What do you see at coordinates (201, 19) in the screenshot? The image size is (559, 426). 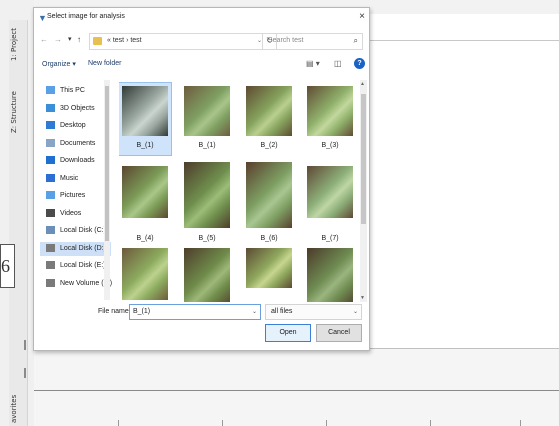 I see `dialog-titlebar: ▼ Select image for analysis ×` at bounding box center [201, 19].